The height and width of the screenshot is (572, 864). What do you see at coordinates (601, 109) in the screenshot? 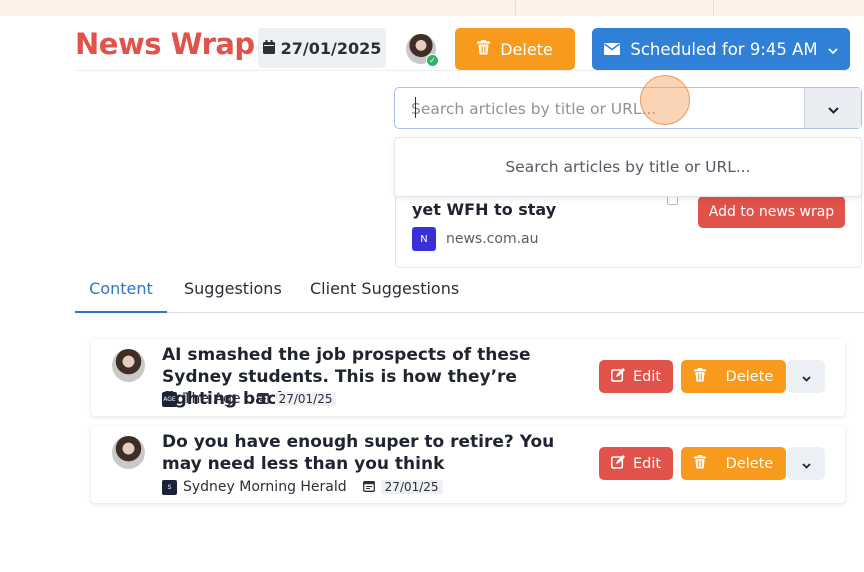
I see `search-input` at bounding box center [601, 109].